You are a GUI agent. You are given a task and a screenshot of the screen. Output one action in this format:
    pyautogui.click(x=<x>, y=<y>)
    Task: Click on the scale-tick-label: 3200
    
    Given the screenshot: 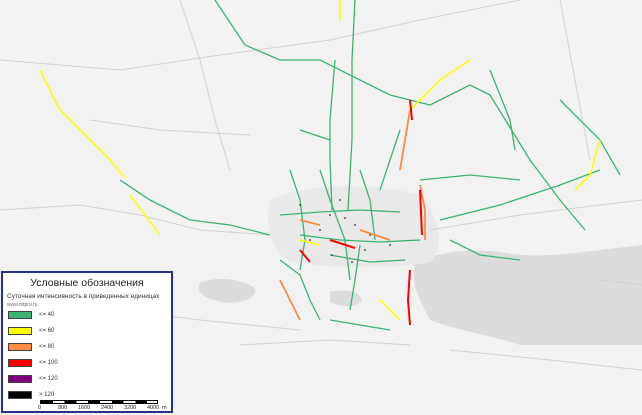 What is the action you would take?
    pyautogui.click(x=130, y=408)
    